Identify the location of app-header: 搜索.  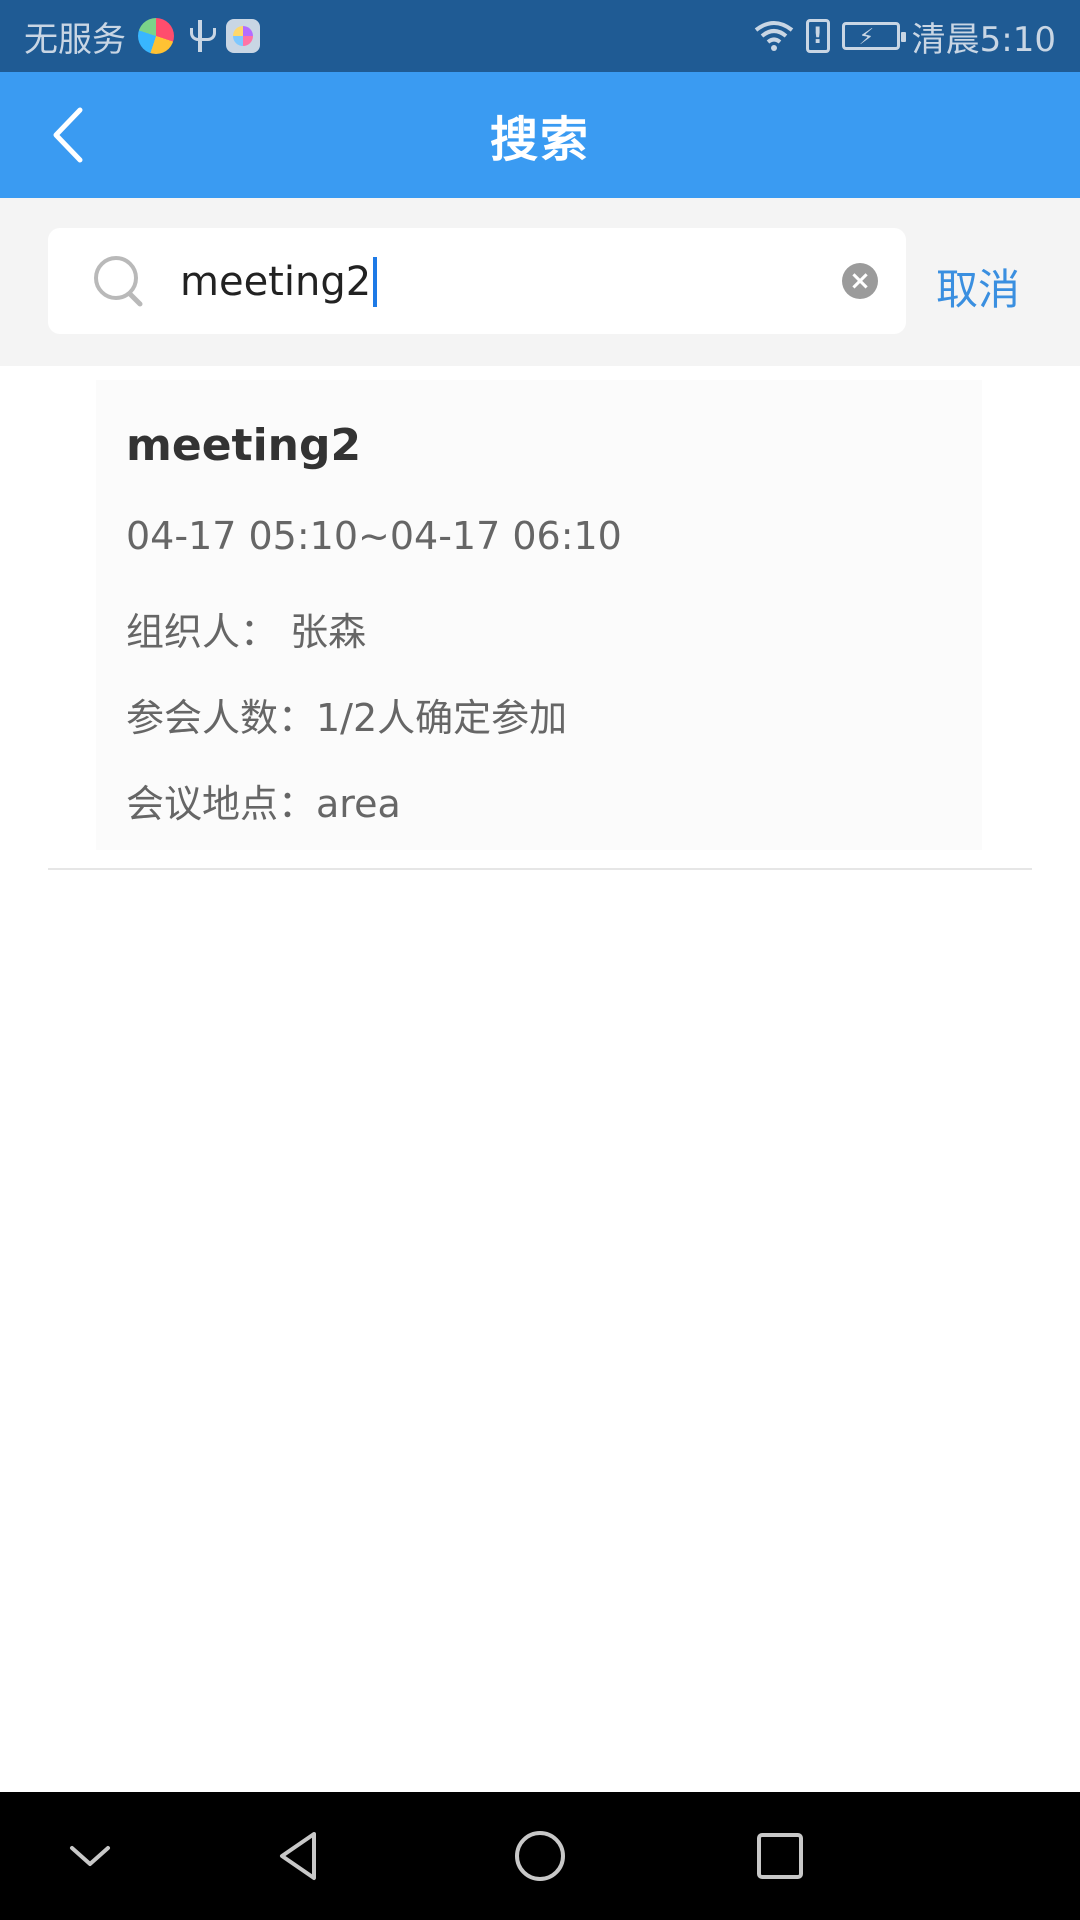
(540, 135).